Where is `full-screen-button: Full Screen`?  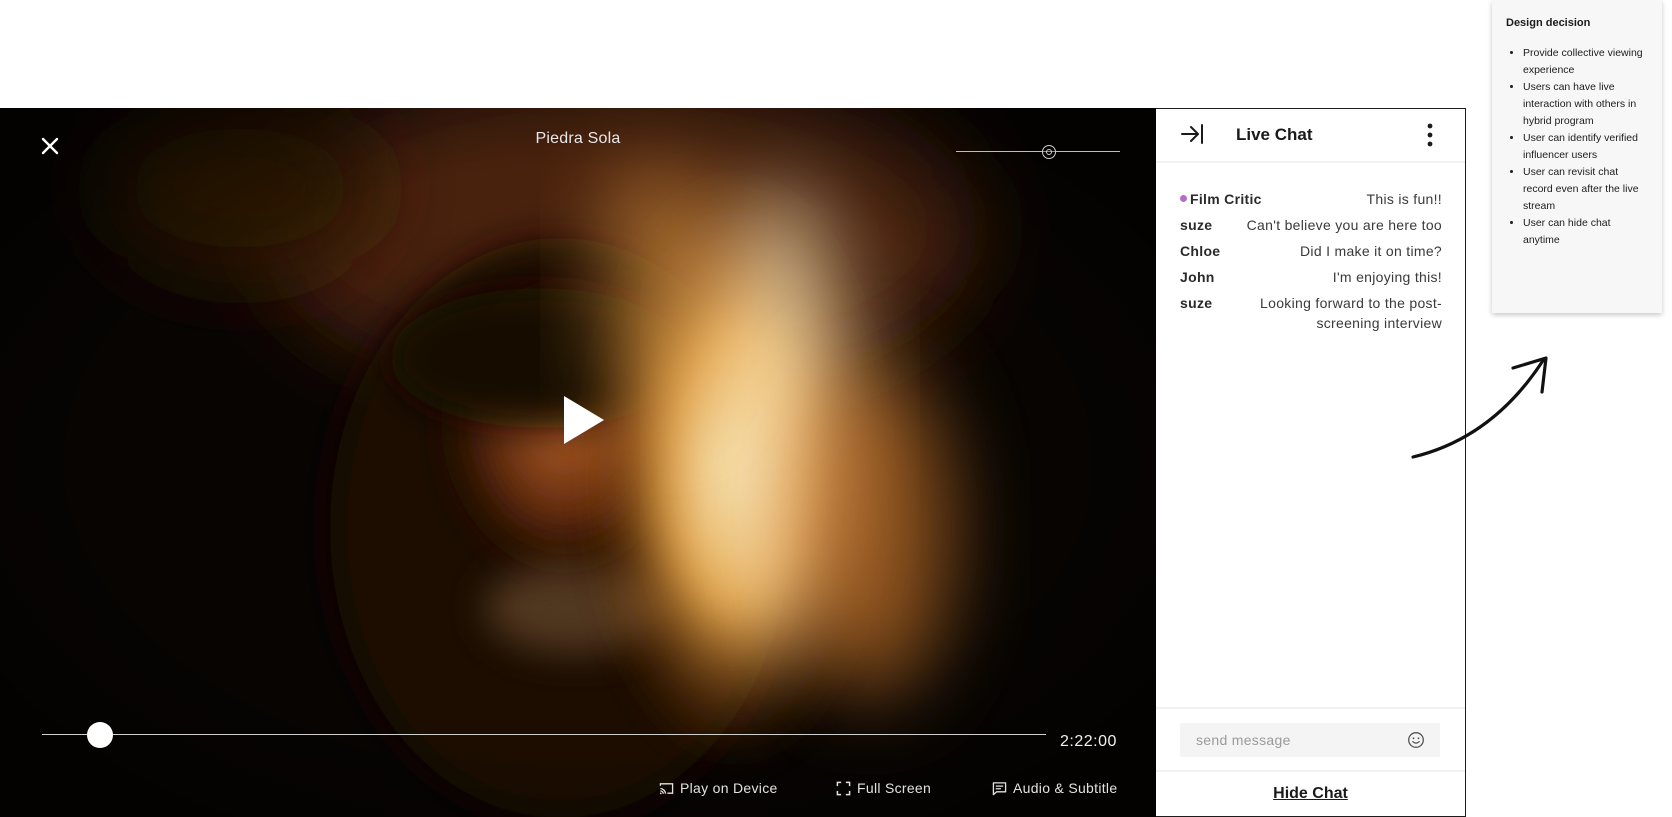
full-screen-button: Full Screen is located at coordinates (883, 788).